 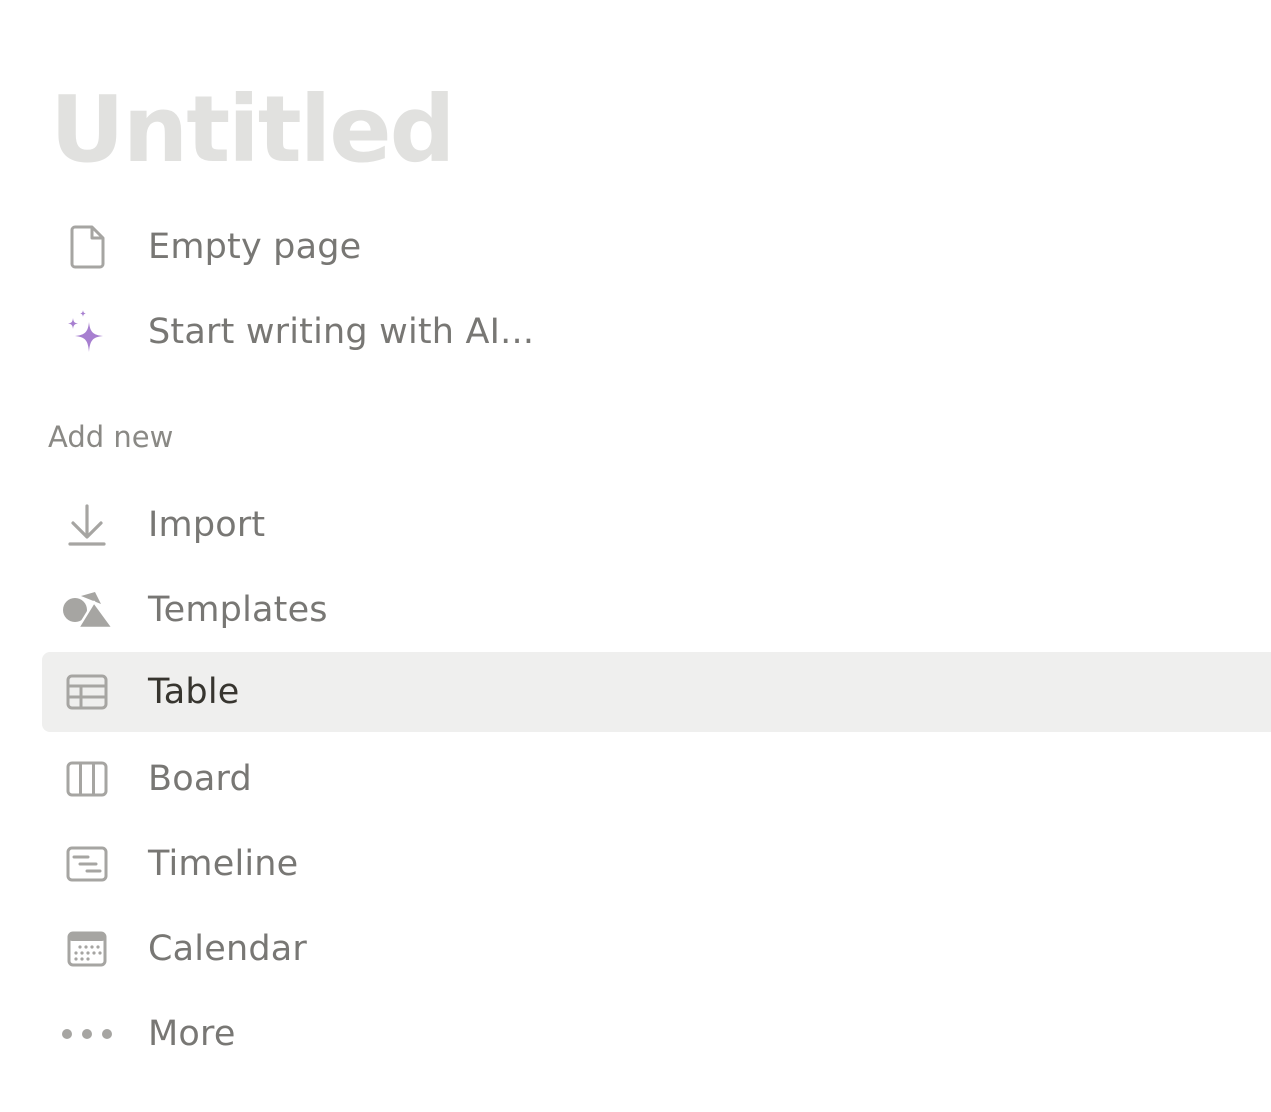 I want to click on more-option: More, so click(x=656, y=1033).